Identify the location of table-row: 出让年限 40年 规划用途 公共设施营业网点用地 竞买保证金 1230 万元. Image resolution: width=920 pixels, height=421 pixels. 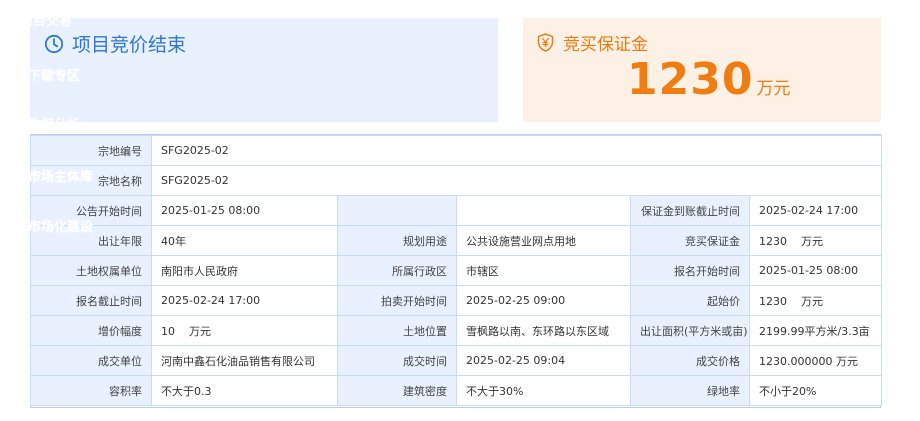
(456, 240).